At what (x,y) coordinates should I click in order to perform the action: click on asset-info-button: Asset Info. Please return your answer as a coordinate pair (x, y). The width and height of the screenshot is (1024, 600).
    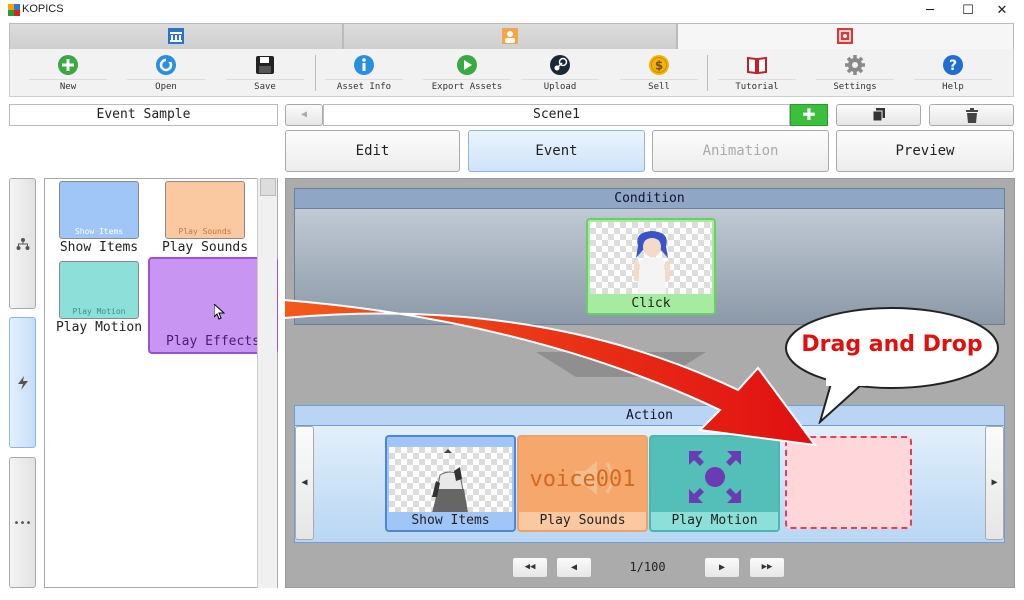
    Looking at the image, I should click on (364, 75).